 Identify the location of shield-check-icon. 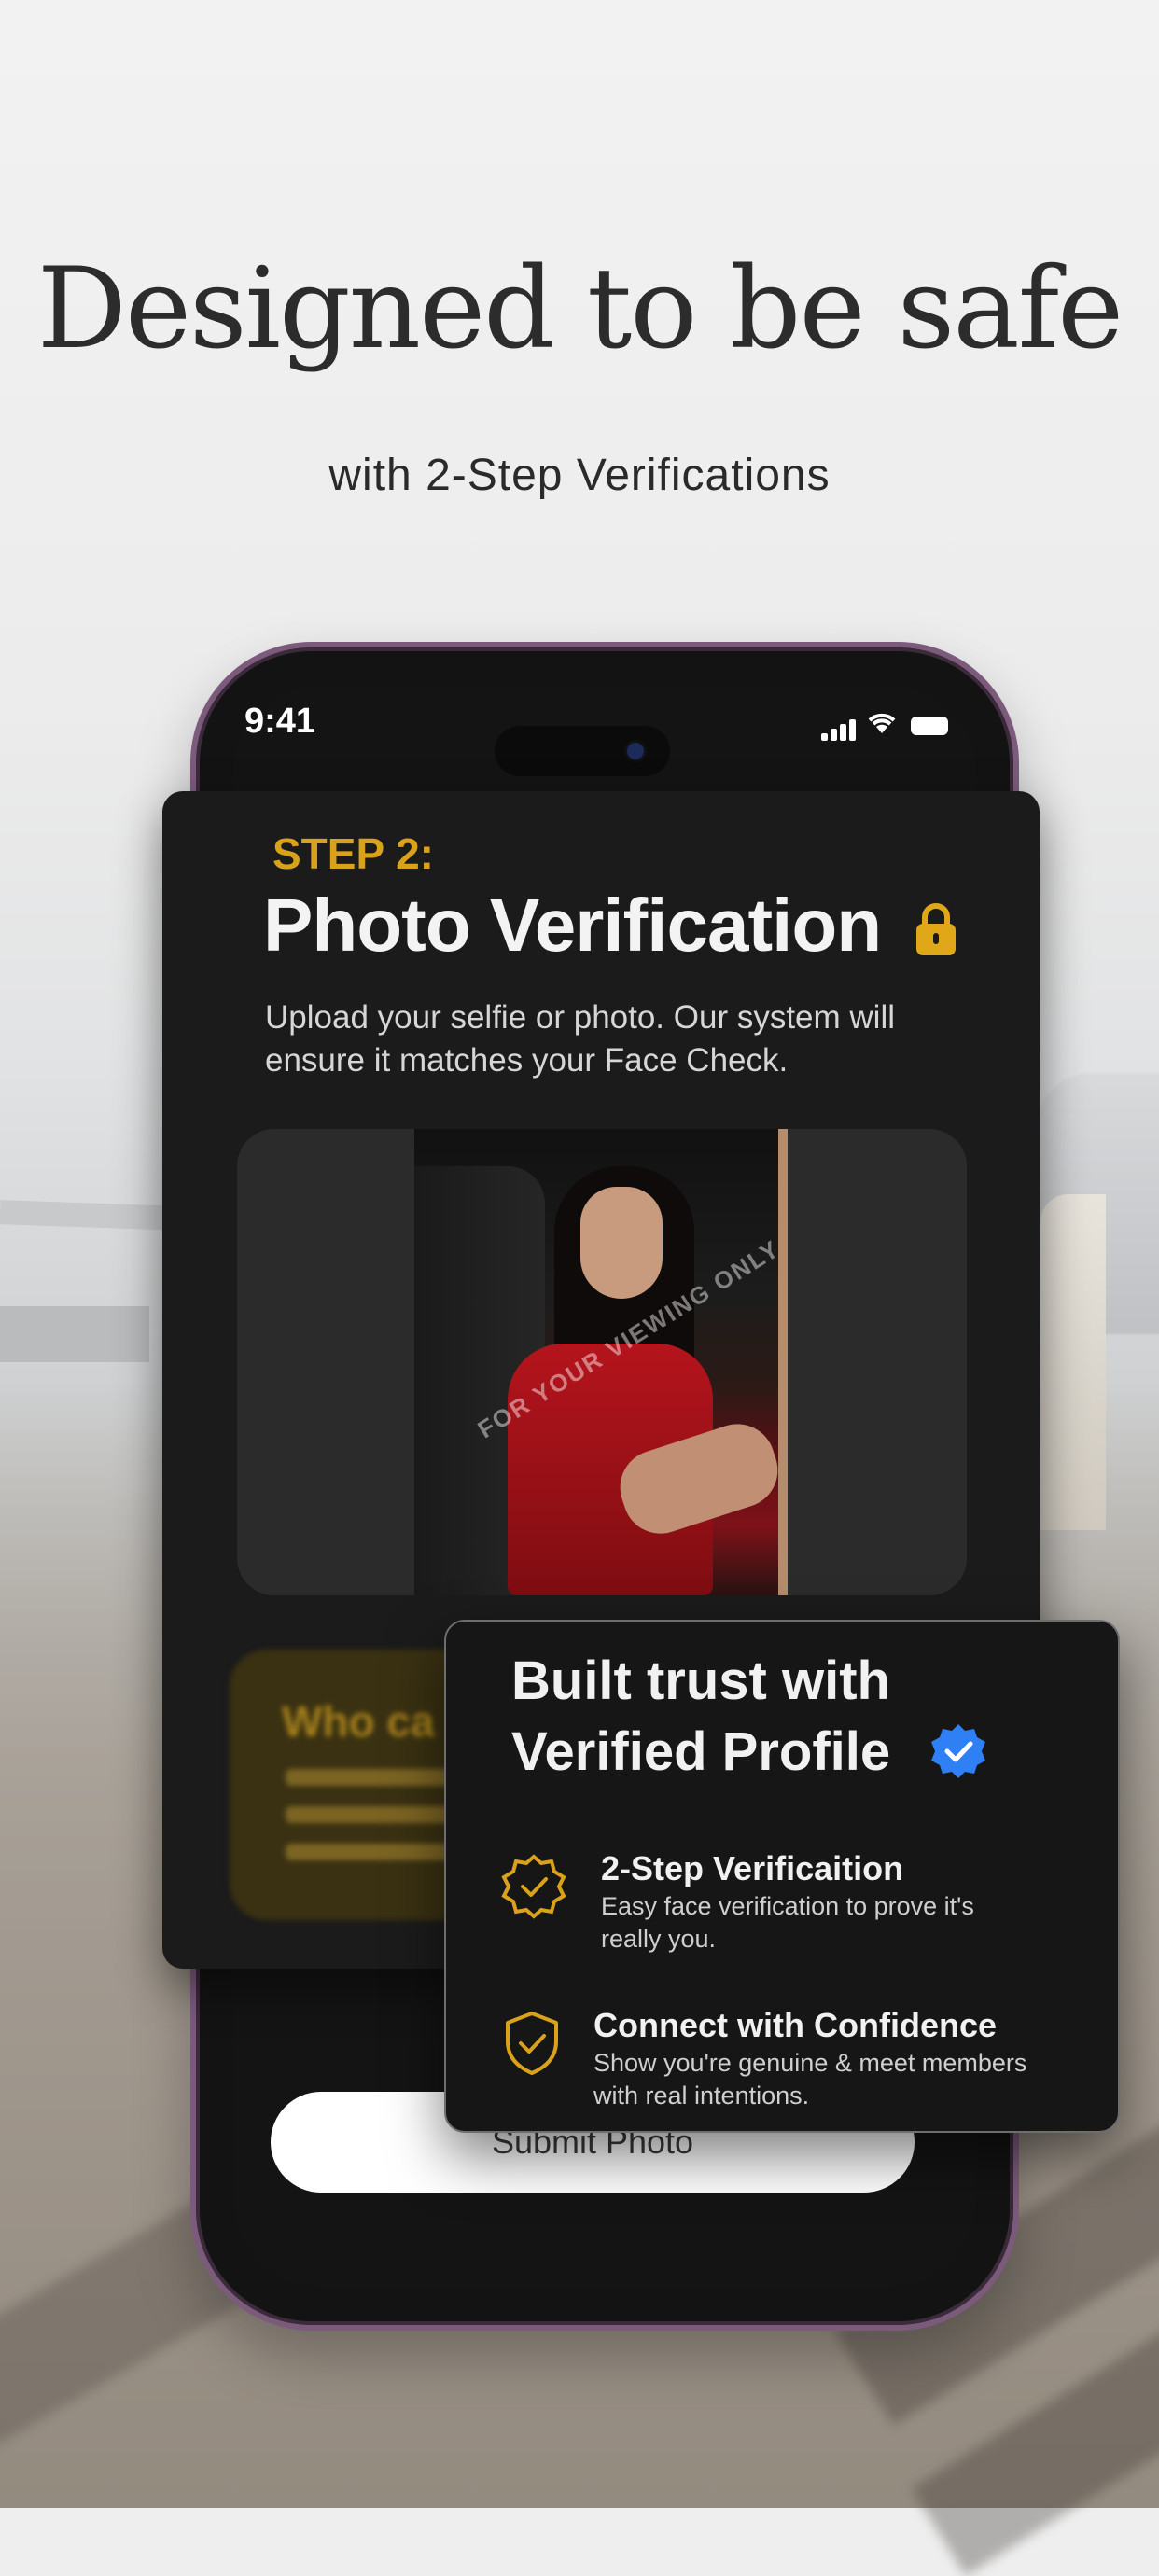
(532, 2043).